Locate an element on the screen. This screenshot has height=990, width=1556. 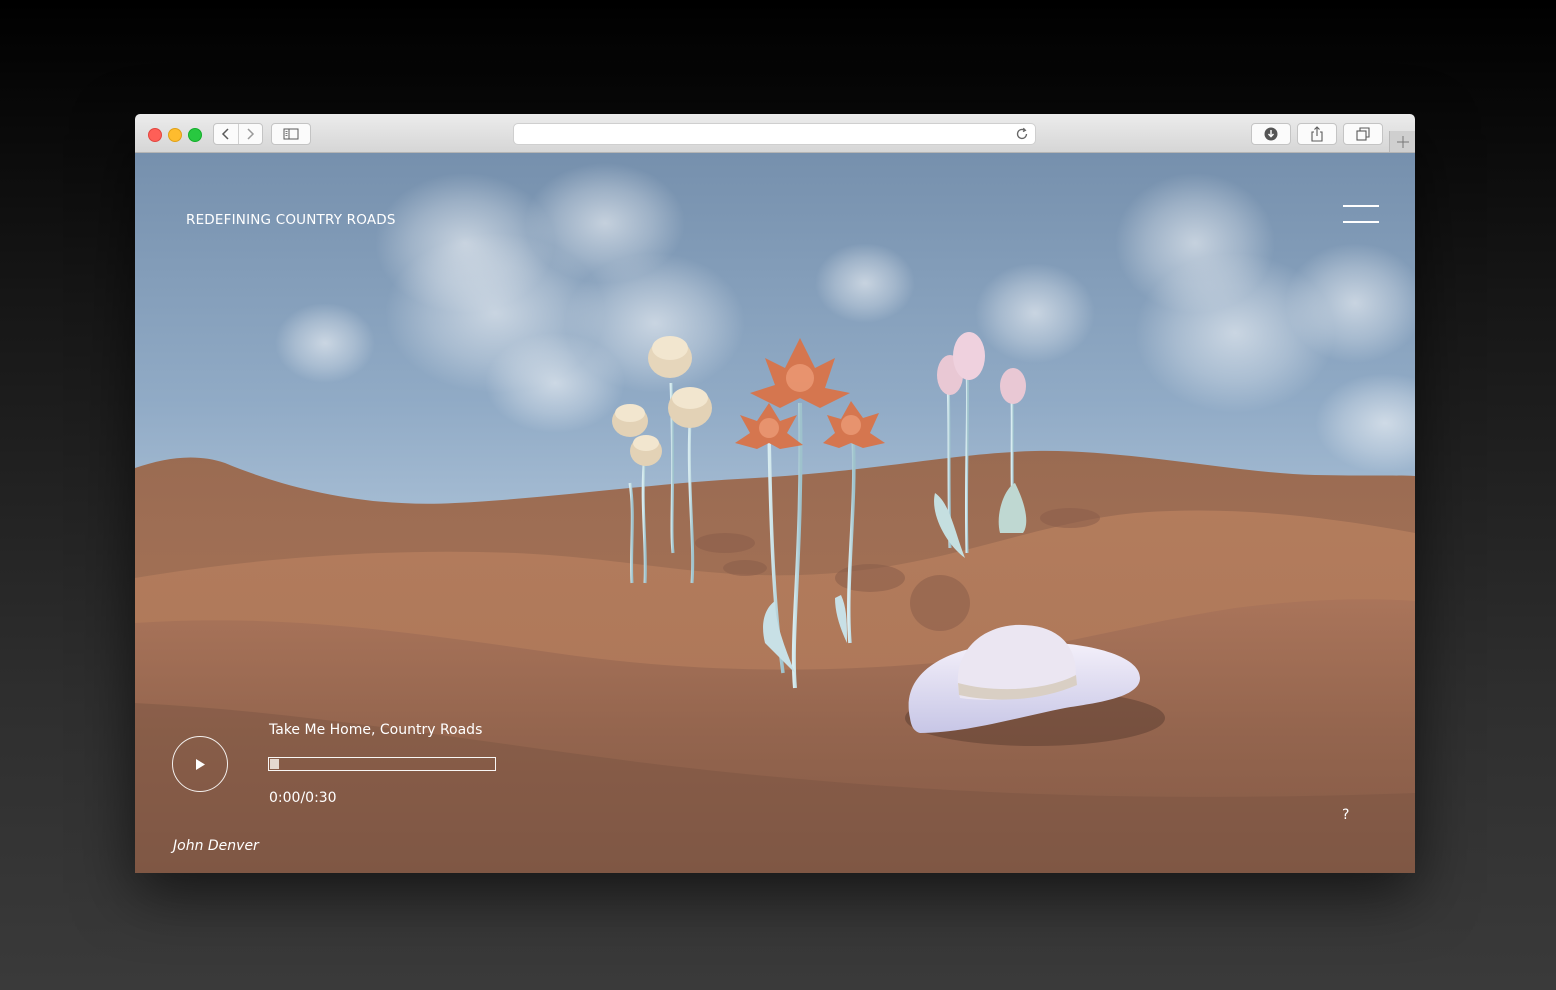
progress-fill is located at coordinates (274, 764).